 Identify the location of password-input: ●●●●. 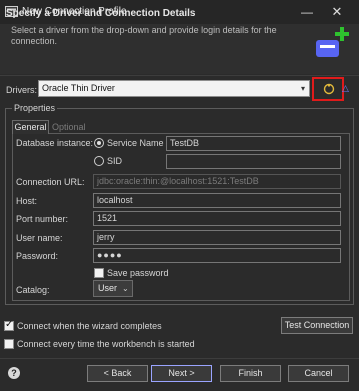
(217, 255).